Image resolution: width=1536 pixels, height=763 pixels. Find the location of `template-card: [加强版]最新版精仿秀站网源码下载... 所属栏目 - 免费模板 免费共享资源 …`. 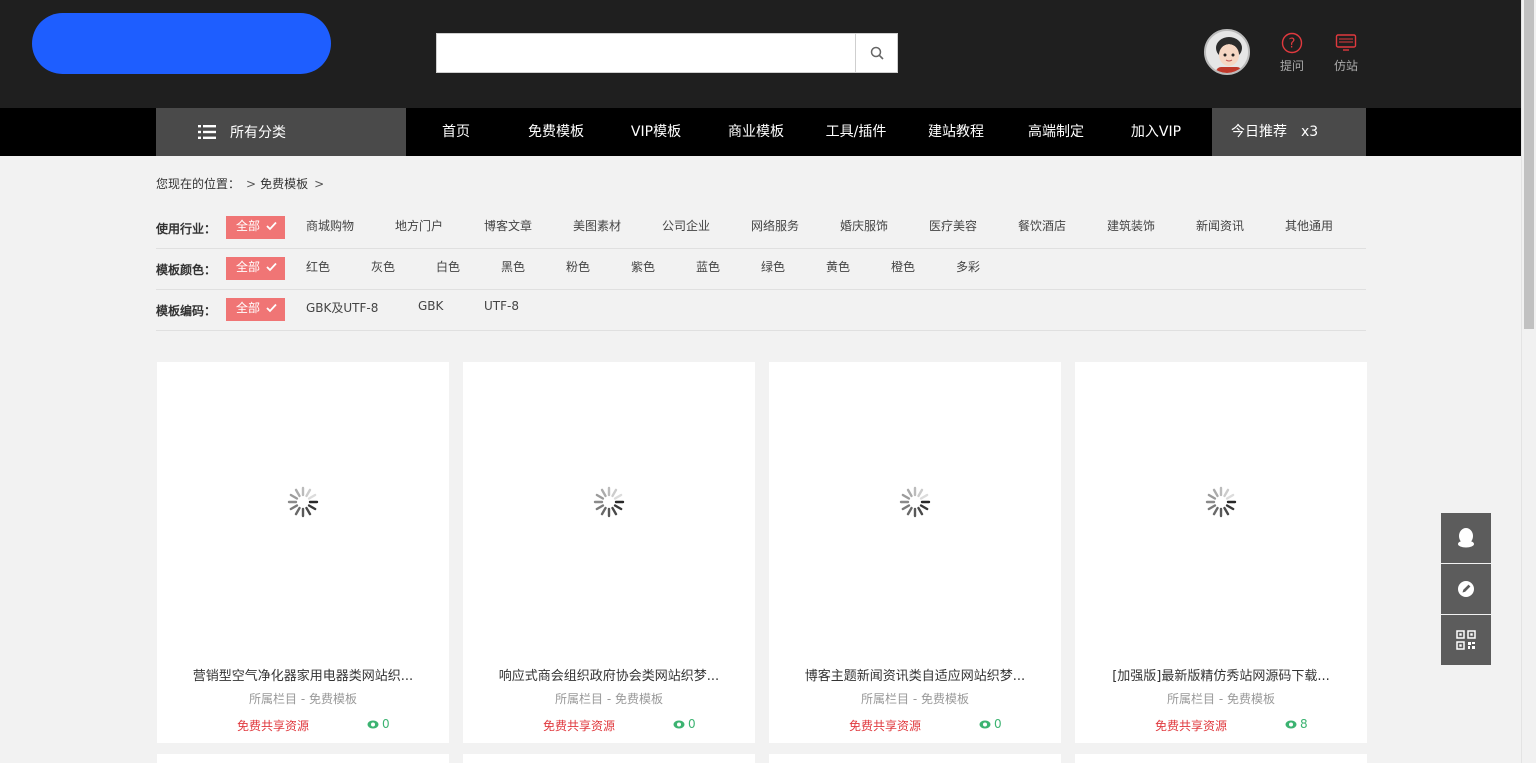

template-card: [加强版]最新版精仿秀站网源码下载... 所属栏目 - 免费模板 免费共享资源 … is located at coordinates (1221, 552).